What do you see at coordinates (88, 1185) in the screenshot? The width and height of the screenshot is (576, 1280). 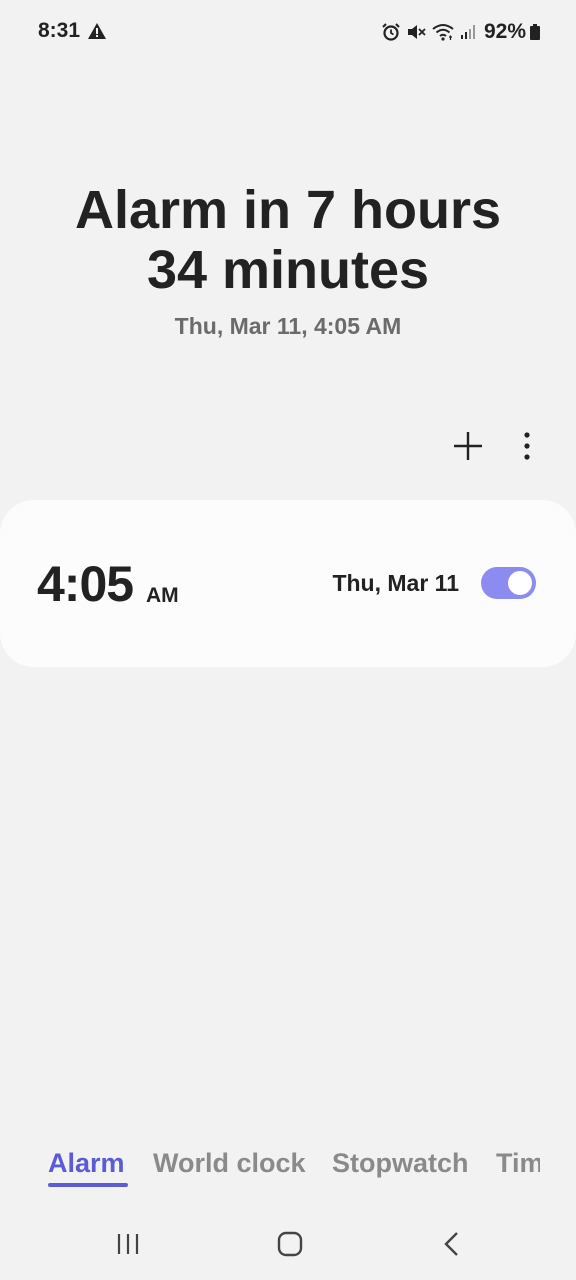 I see `active-tab-indicator` at bounding box center [88, 1185].